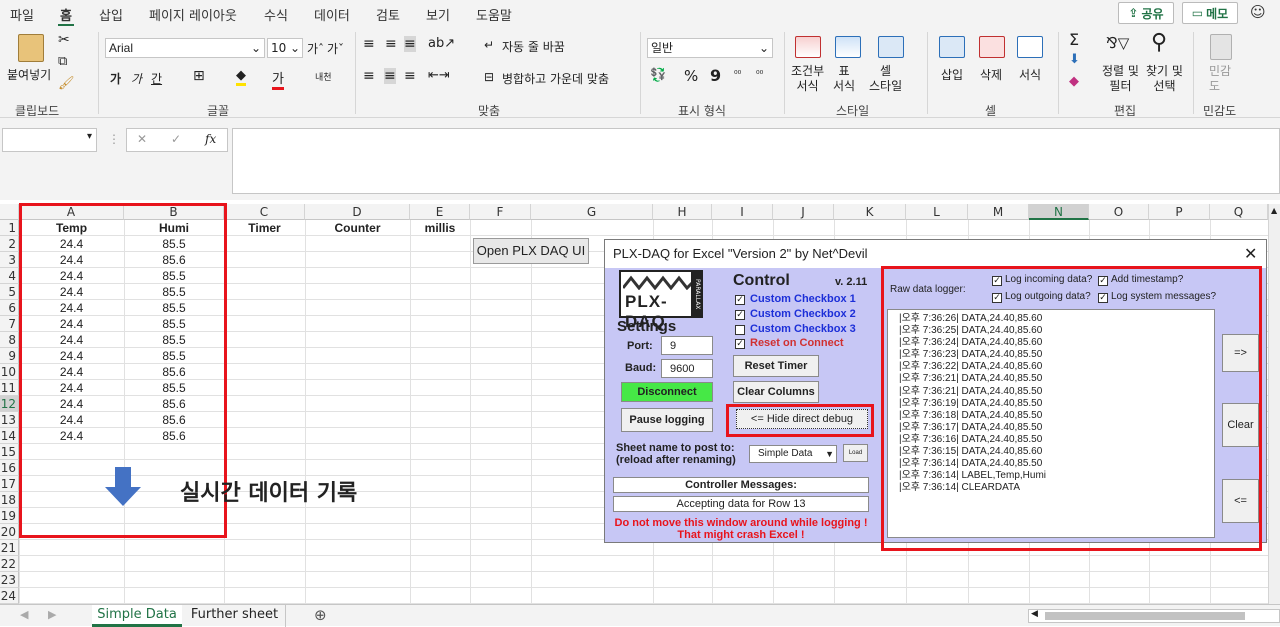  What do you see at coordinates (390, 76) in the screenshot?
I see `align-center-icon: ≡` at bounding box center [390, 76].